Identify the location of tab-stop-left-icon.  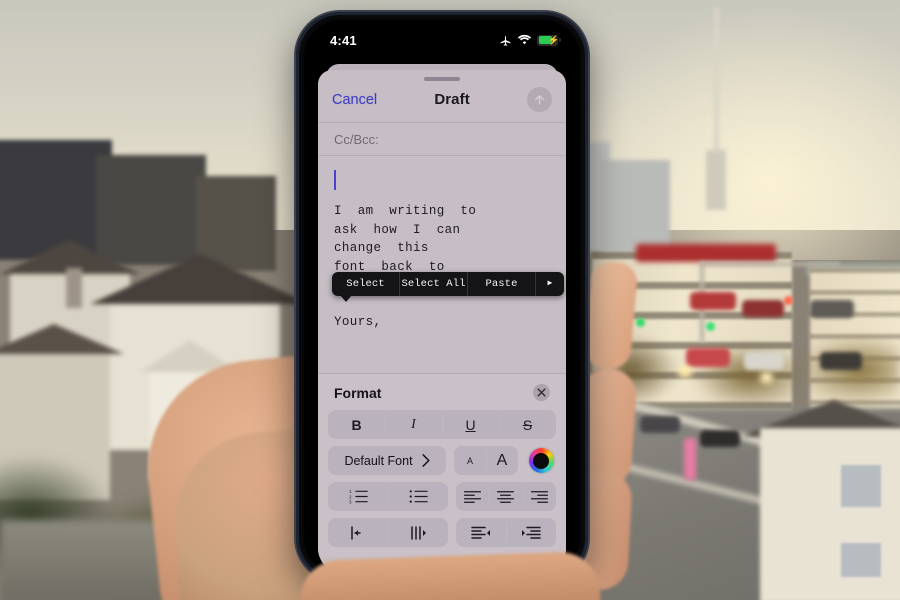
(356, 532).